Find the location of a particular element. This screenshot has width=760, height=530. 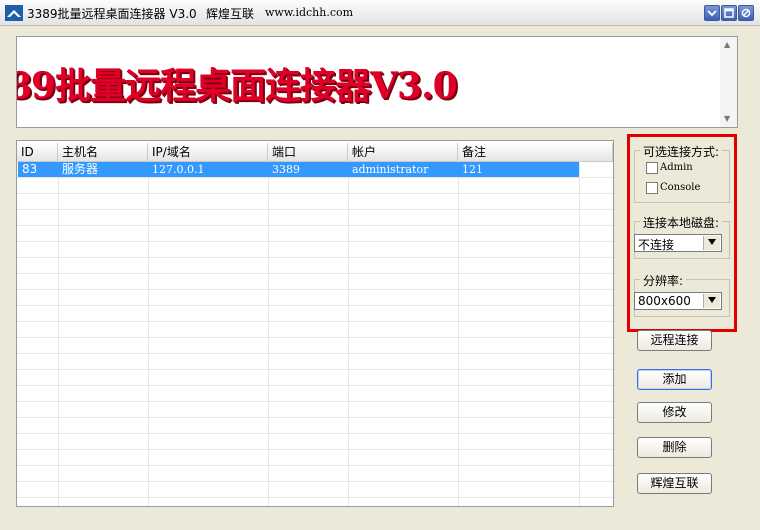

window-brand: 辉煌互联 is located at coordinates (230, 14).